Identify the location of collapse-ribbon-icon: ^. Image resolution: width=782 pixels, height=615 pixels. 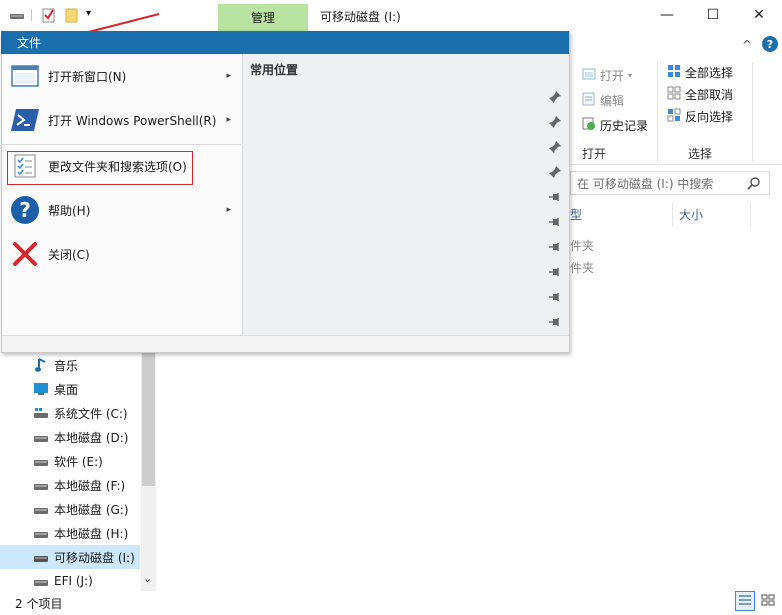
(747, 45).